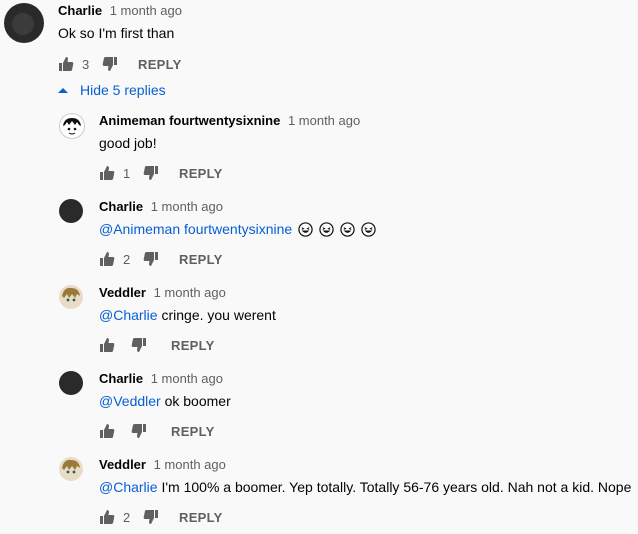 This screenshot has height=534, width=638. Describe the element at coordinates (127, 173) in the screenshot. I see `like-count: 1` at that location.